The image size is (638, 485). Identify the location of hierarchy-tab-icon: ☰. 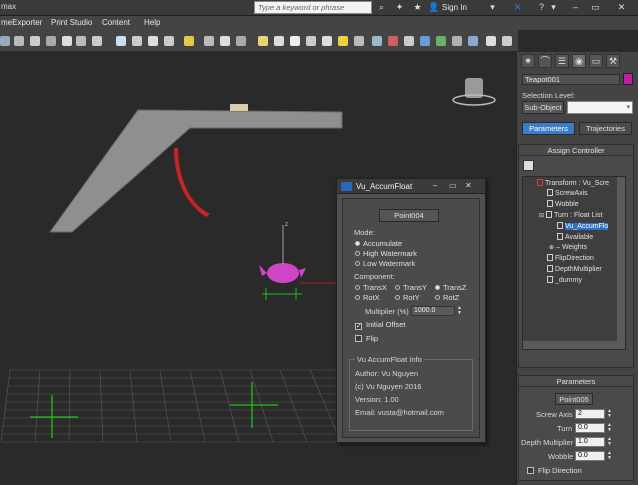
(562, 61).